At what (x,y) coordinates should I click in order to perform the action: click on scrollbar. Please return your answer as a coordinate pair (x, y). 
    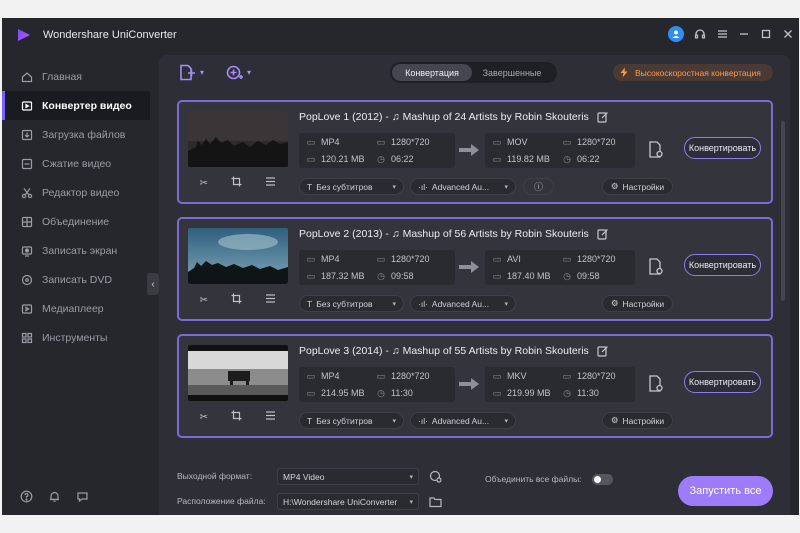
    Looking at the image, I should click on (783, 211).